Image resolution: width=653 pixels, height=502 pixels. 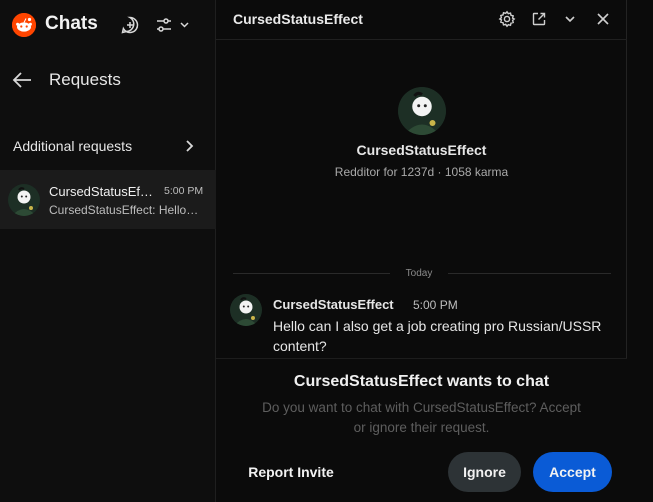 I want to click on page-background, so click(x=640, y=251).